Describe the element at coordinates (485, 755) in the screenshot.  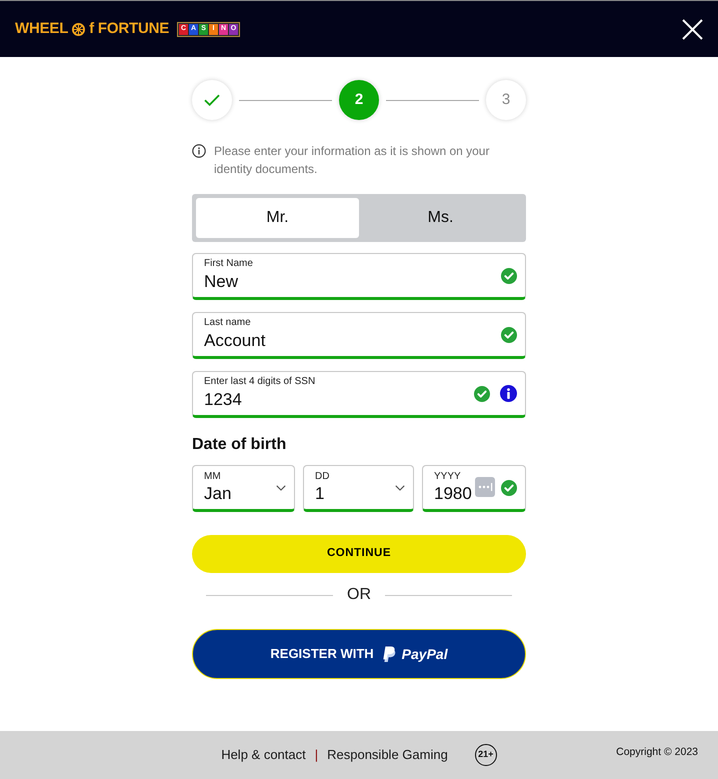
I see `age-badge: 21+` at that location.